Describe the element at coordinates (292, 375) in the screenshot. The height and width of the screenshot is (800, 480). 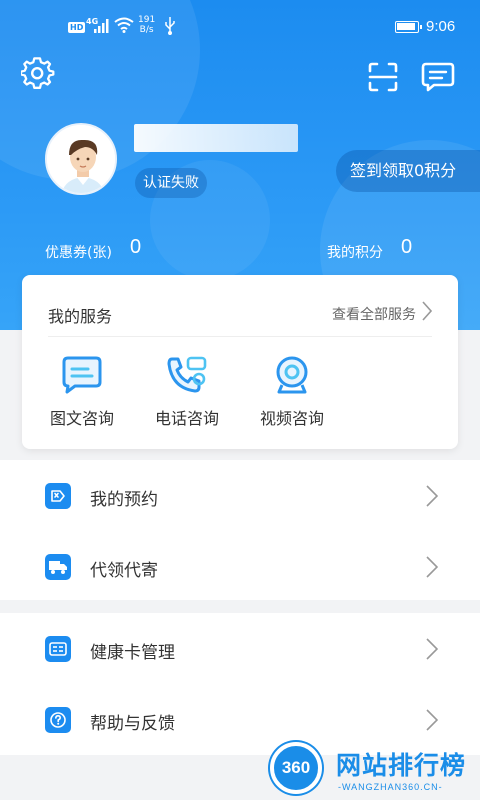
I see `webcam-icon` at that location.